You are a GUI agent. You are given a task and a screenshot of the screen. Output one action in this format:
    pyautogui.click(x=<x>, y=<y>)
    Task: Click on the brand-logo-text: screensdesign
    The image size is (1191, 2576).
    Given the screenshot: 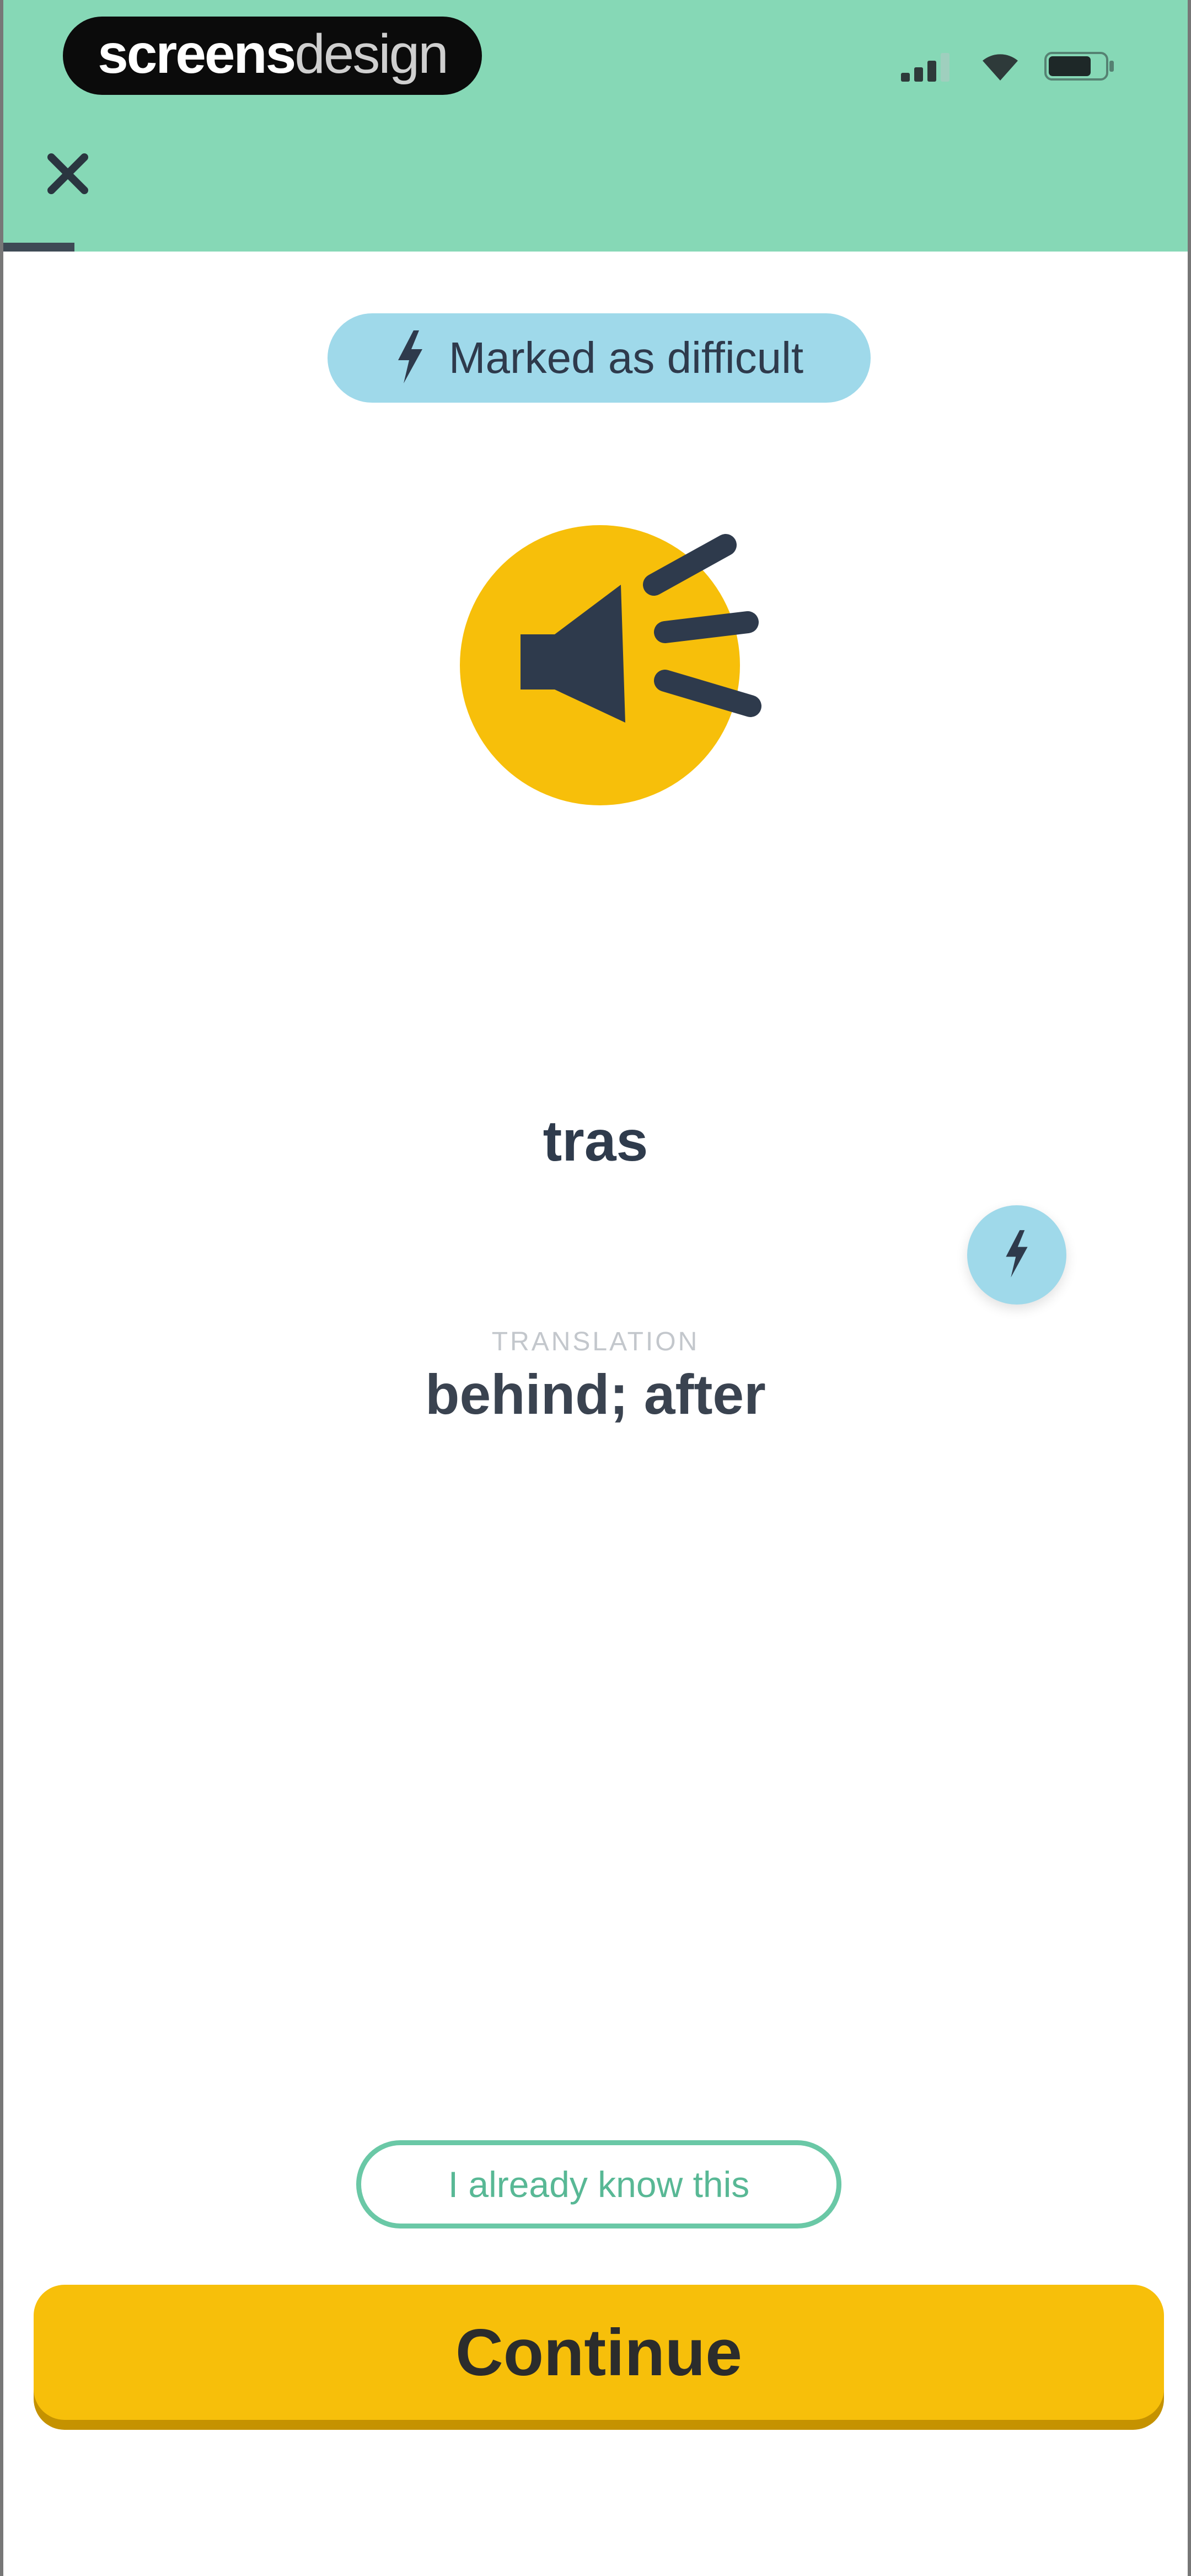 What is the action you would take?
    pyautogui.click(x=273, y=54)
    